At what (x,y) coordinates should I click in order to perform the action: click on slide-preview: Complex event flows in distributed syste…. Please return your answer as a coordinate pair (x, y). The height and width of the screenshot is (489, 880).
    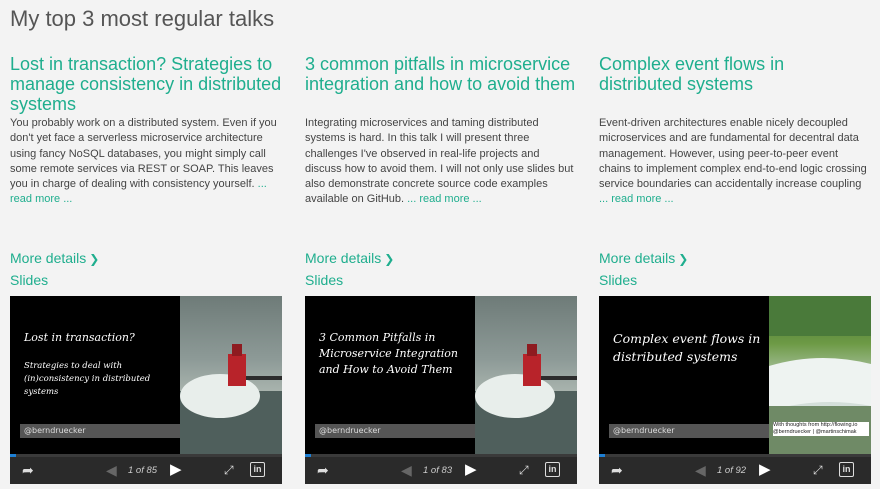
    Looking at the image, I should click on (735, 375).